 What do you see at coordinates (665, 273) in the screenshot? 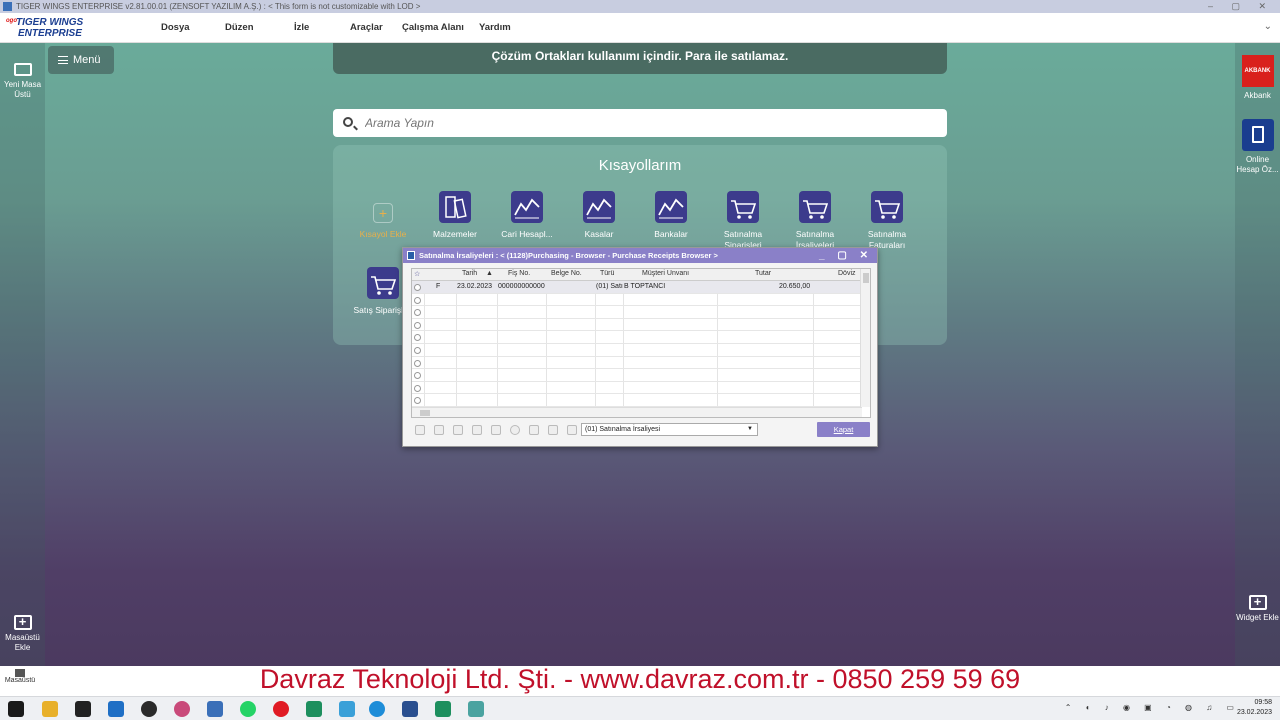
I see `col-musteri-unvani: Müşteri Unvanı` at bounding box center [665, 273].